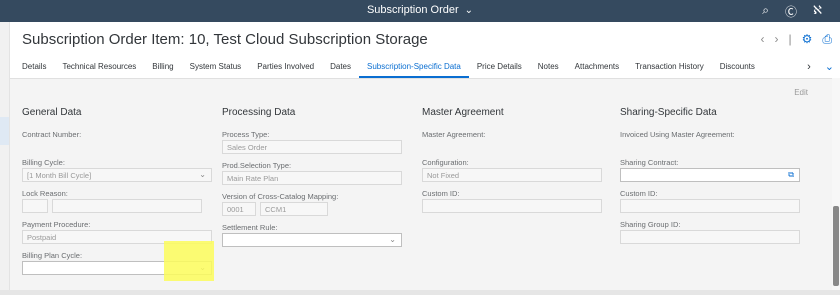  What do you see at coordinates (294, 209) in the screenshot?
I see `cross-catalog-mapping-field: CCM1` at bounding box center [294, 209].